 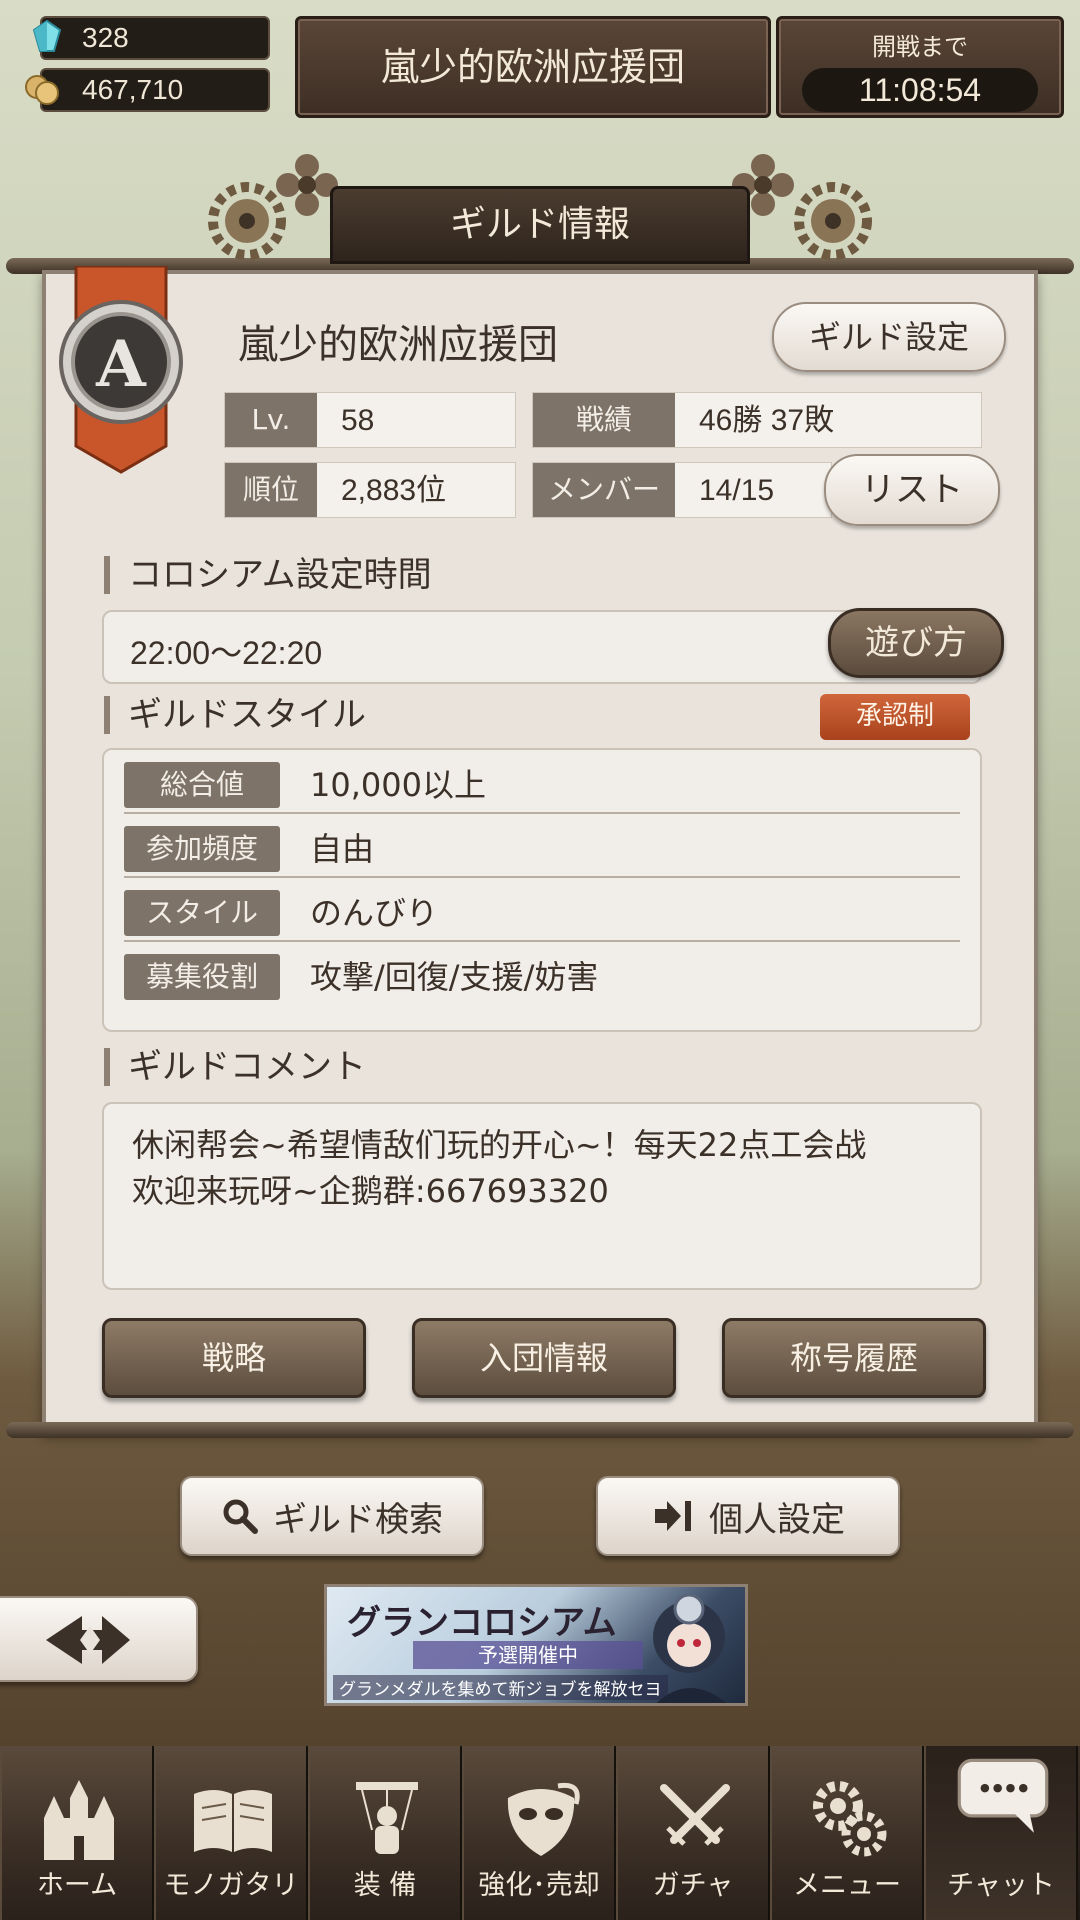 I want to click on style-row-value: 自由, so click(x=342, y=849).